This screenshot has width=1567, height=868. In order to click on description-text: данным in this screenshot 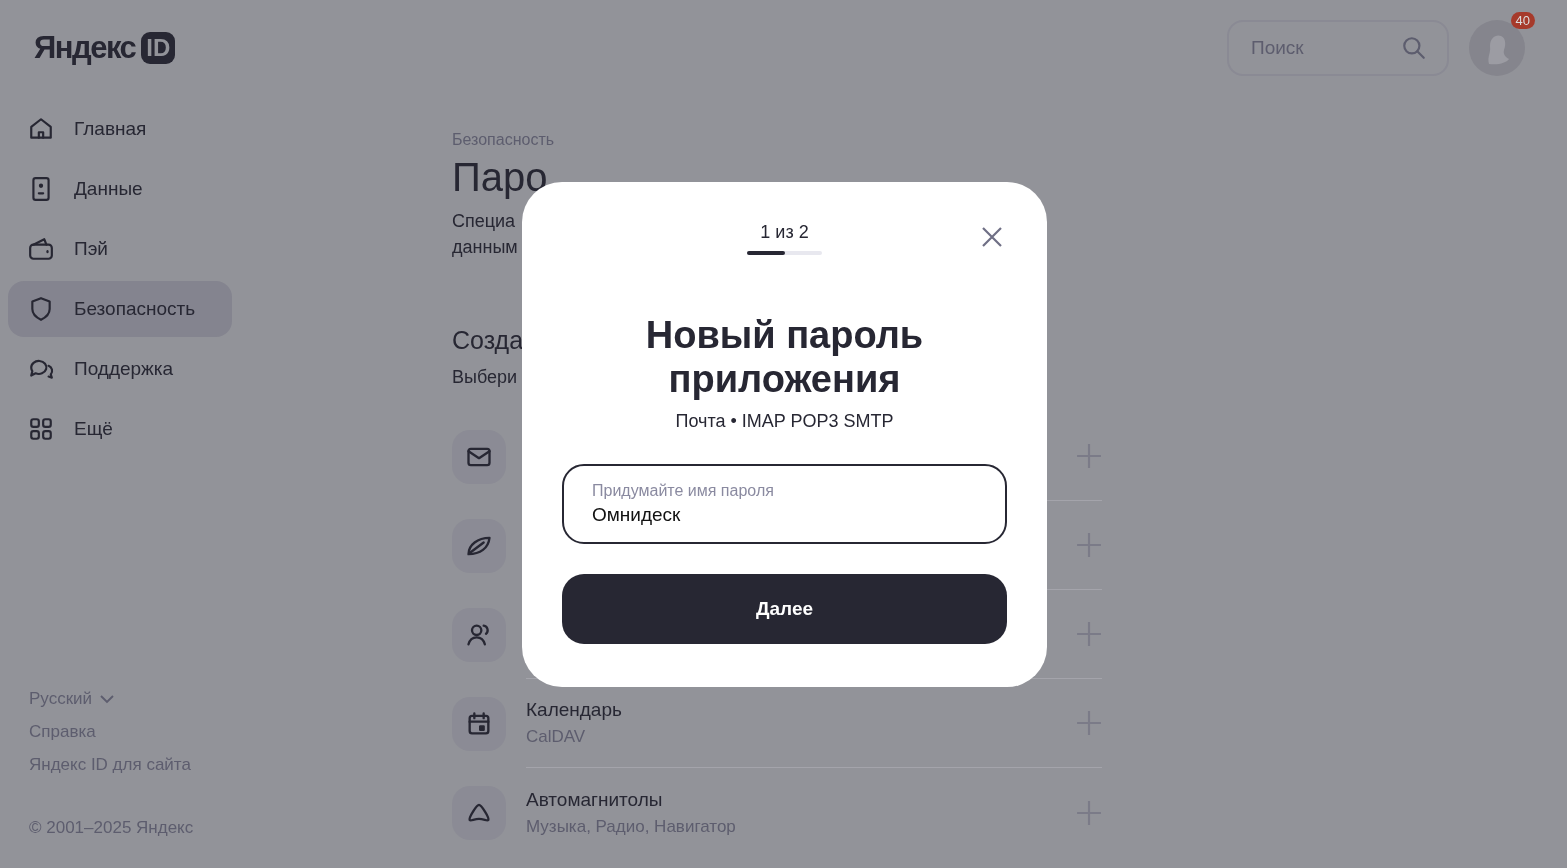, I will do `click(485, 247)`.